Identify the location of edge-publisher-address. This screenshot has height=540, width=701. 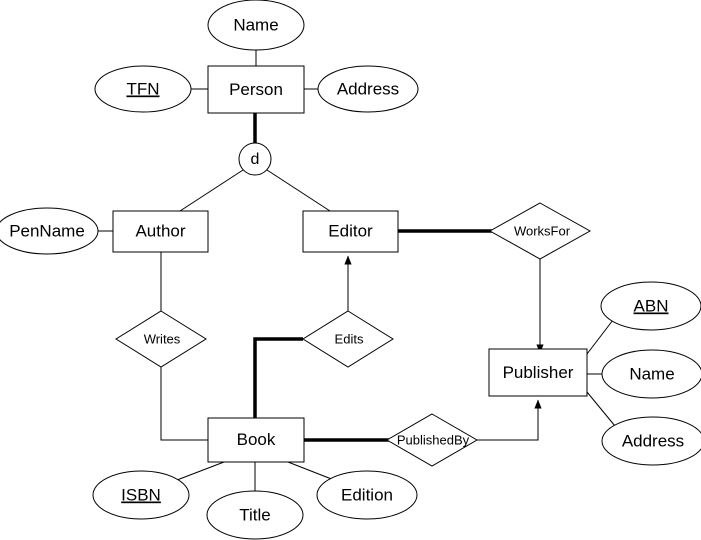
(601, 409).